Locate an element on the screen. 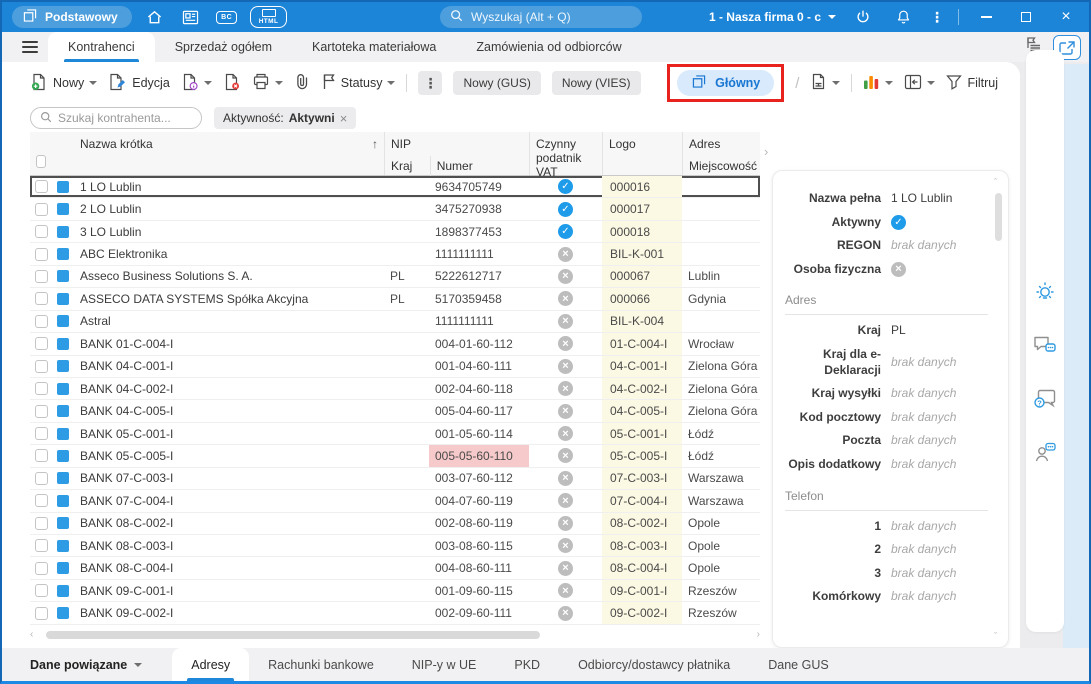 The width and height of the screenshot is (1091, 684). tab-sprzedaż-ogółem: Sprzedaż ogółem is located at coordinates (223, 47).